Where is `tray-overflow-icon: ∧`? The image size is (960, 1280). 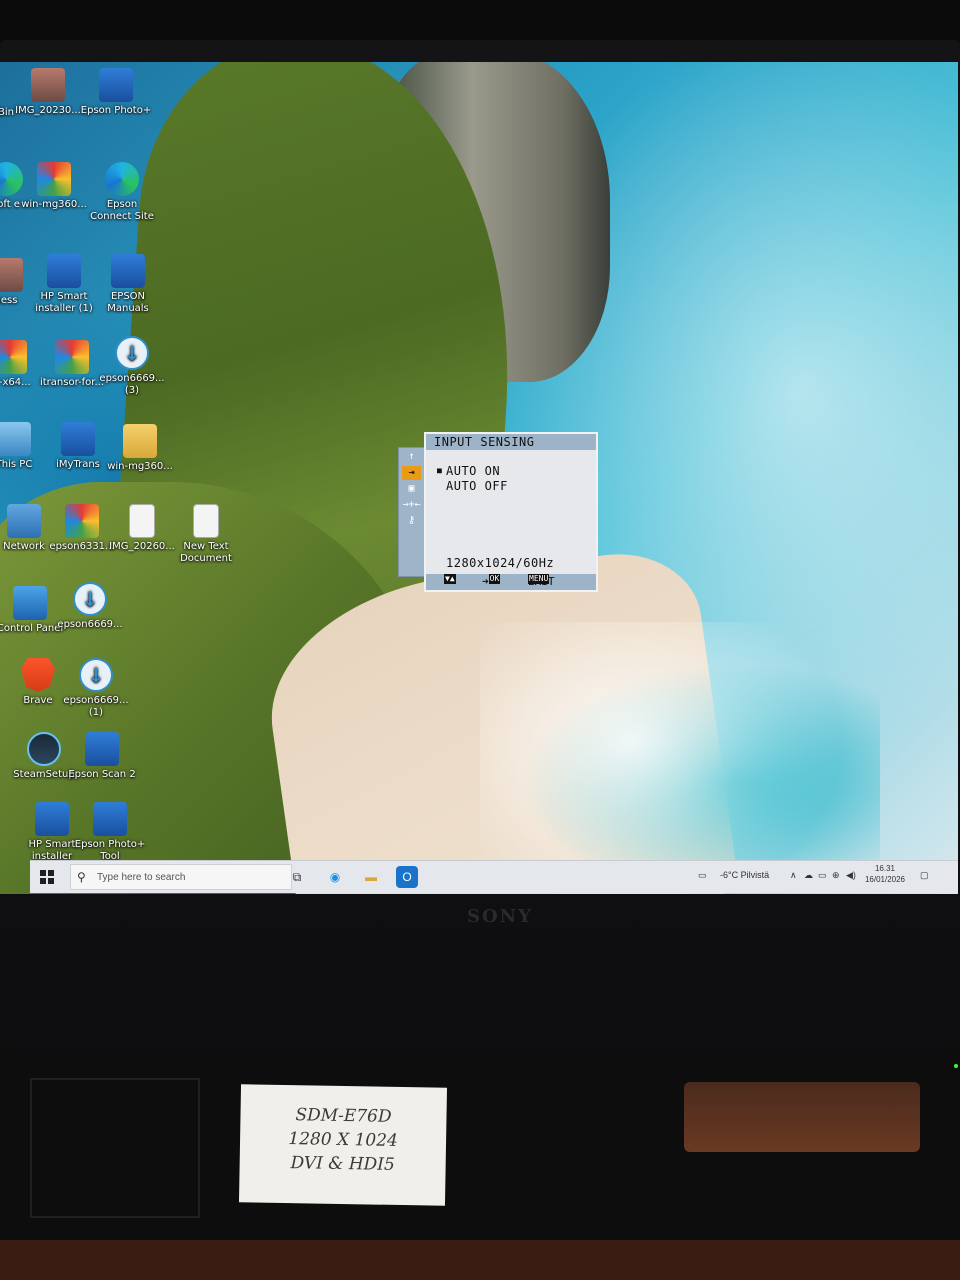 tray-overflow-icon: ∧ is located at coordinates (793, 875).